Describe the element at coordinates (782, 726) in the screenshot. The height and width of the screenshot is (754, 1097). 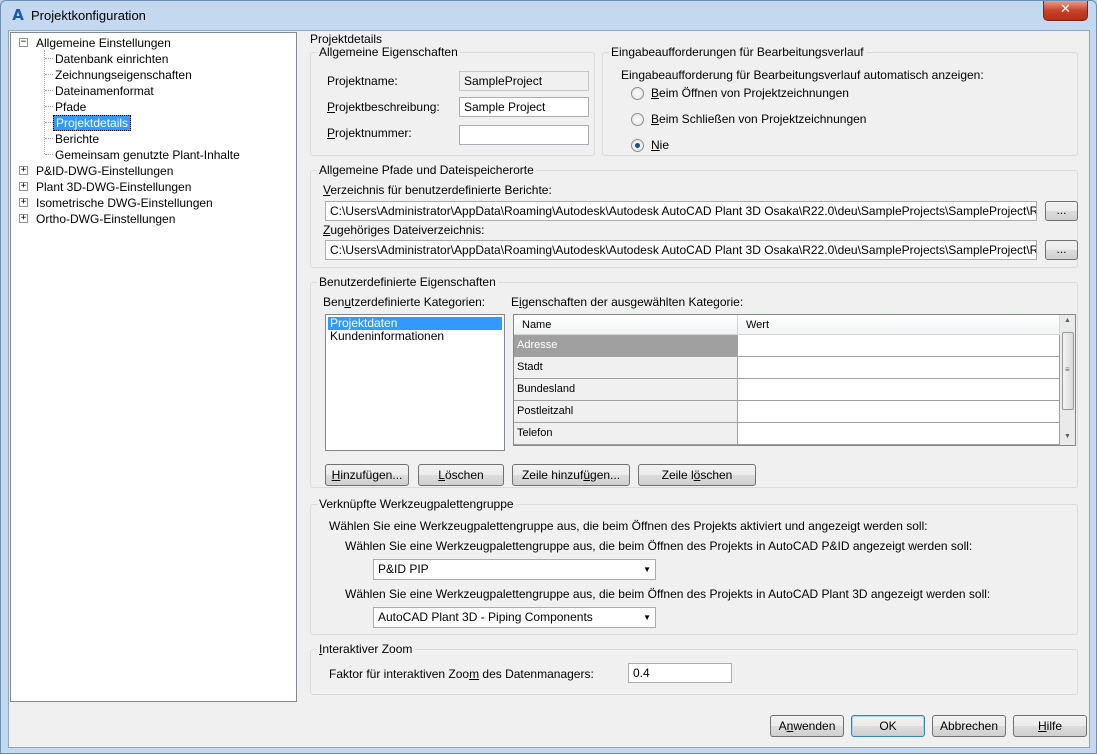
I see `button-text: A` at that location.